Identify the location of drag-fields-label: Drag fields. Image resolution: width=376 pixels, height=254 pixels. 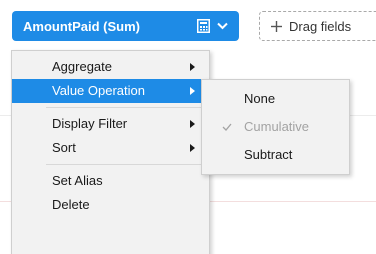
(320, 26).